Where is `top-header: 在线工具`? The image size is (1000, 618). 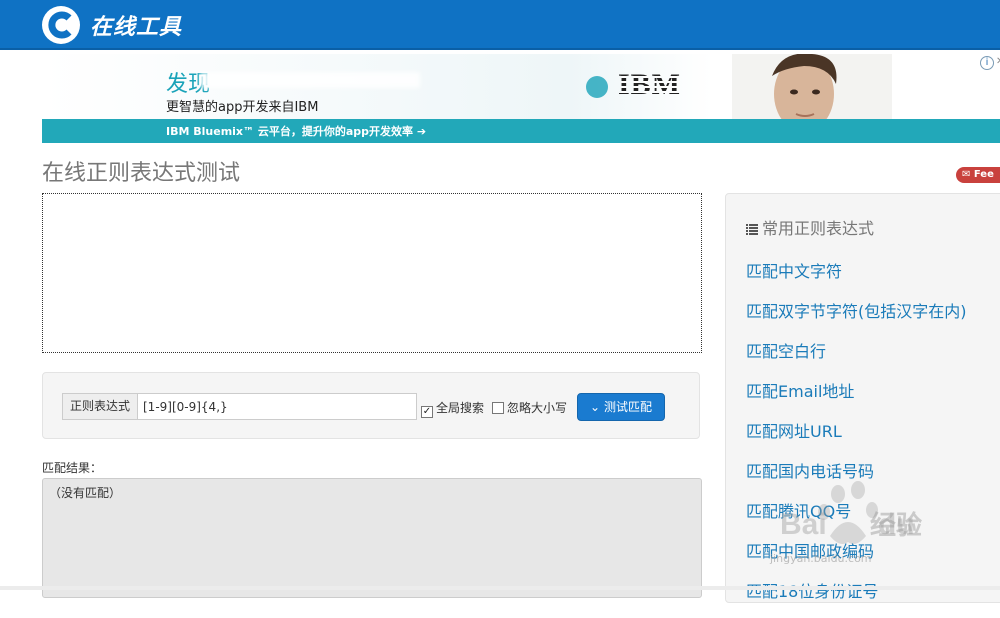
top-header: 在线工具 is located at coordinates (500, 25).